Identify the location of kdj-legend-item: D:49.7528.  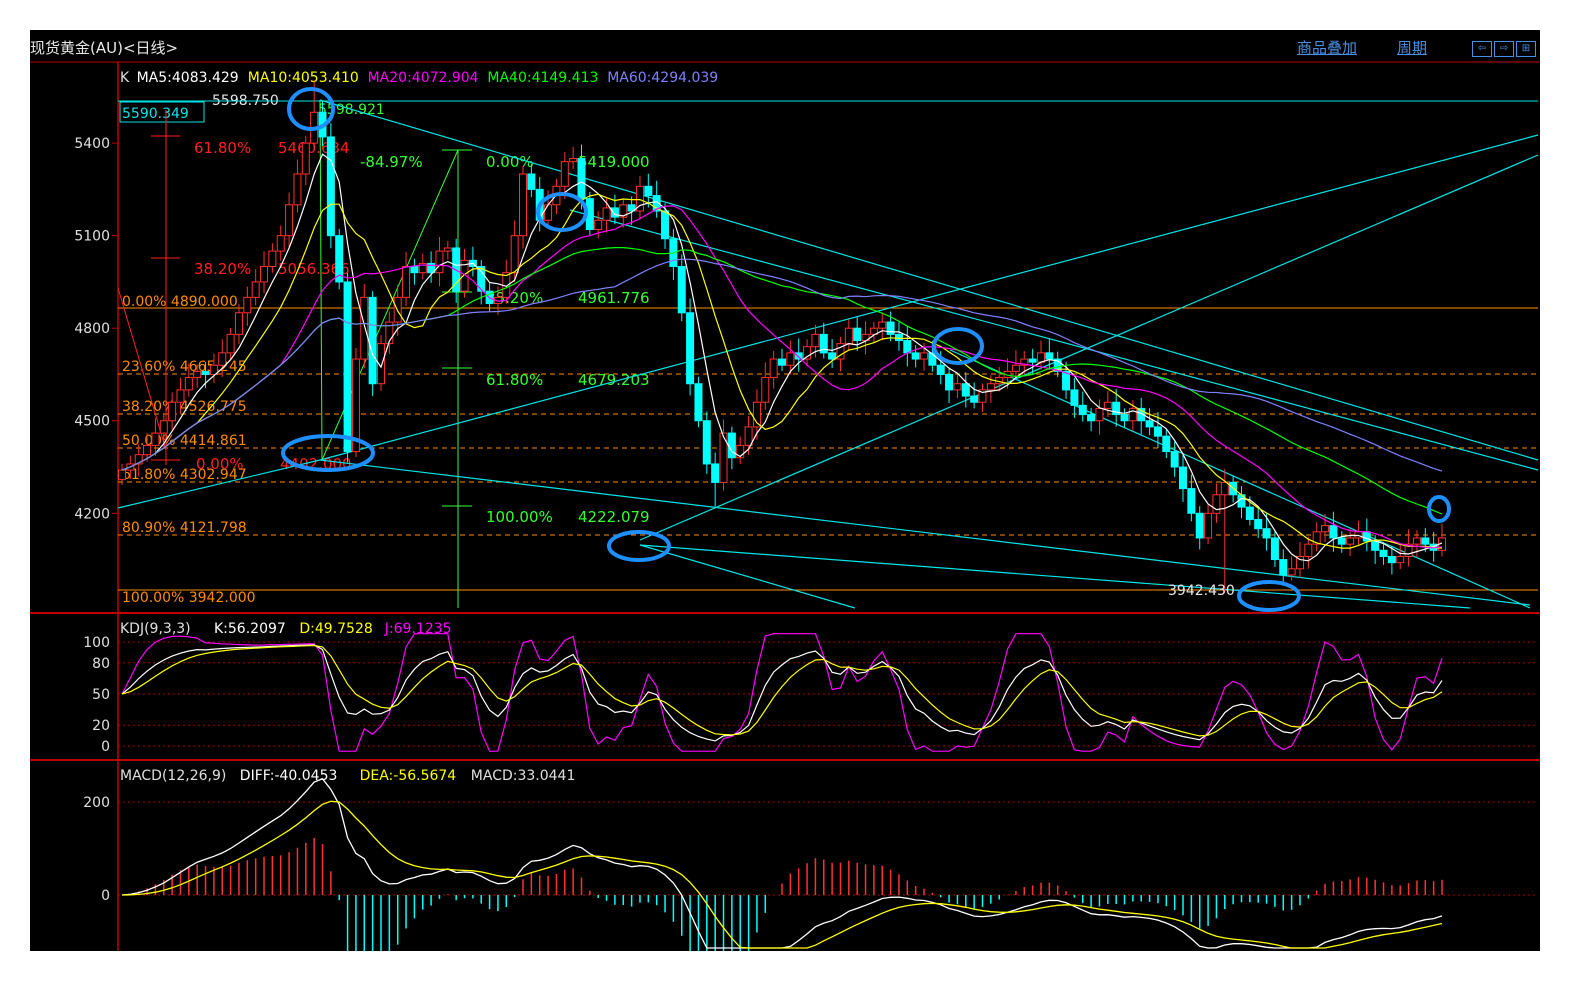
(335, 629).